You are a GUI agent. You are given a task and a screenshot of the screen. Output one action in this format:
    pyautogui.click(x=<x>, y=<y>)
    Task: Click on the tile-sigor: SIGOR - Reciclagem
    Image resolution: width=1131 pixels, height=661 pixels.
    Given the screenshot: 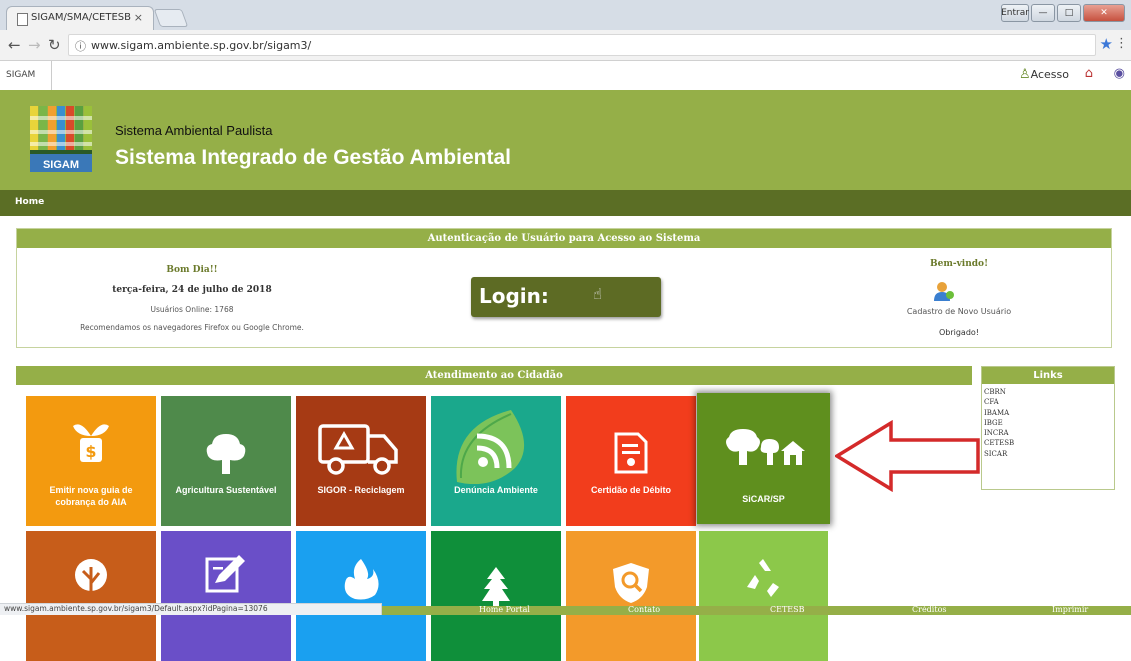 What is the action you would take?
    pyautogui.click(x=361, y=461)
    